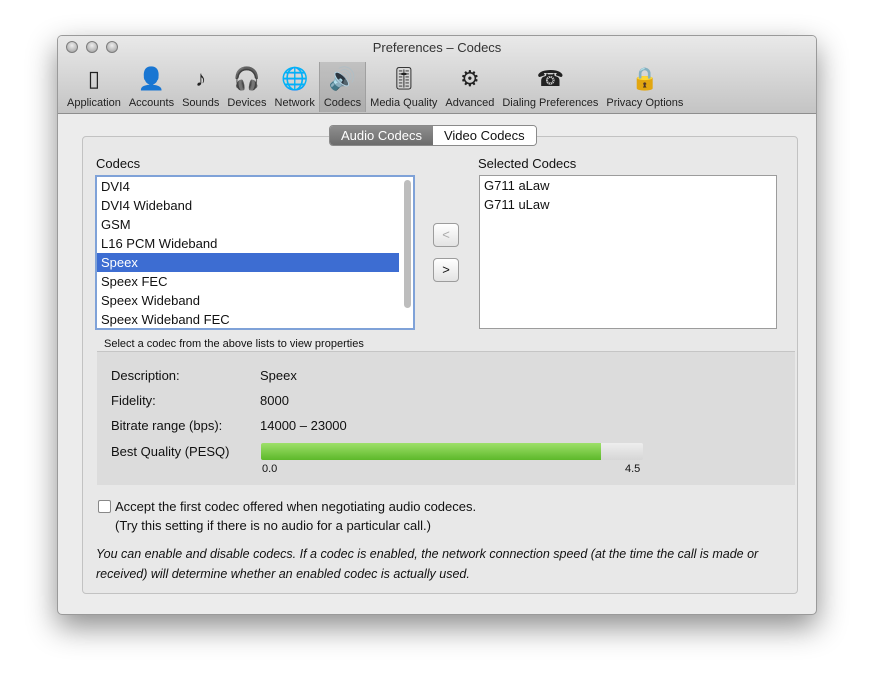 This screenshot has width=874, height=695. Describe the element at coordinates (145, 375) in the screenshot. I see `description-label: Description:` at that location.